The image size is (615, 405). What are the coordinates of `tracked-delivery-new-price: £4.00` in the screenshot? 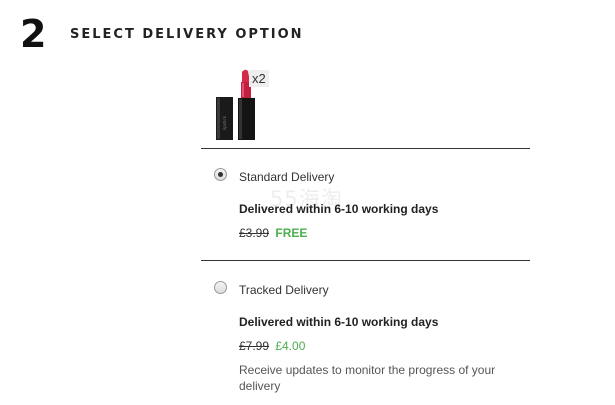 It's located at (290, 346).